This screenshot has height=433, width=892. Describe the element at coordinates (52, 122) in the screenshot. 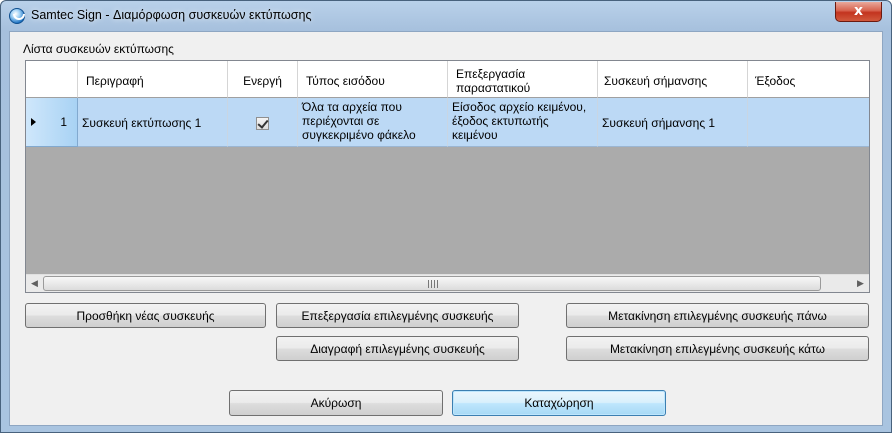

I see `row-header: 1` at that location.